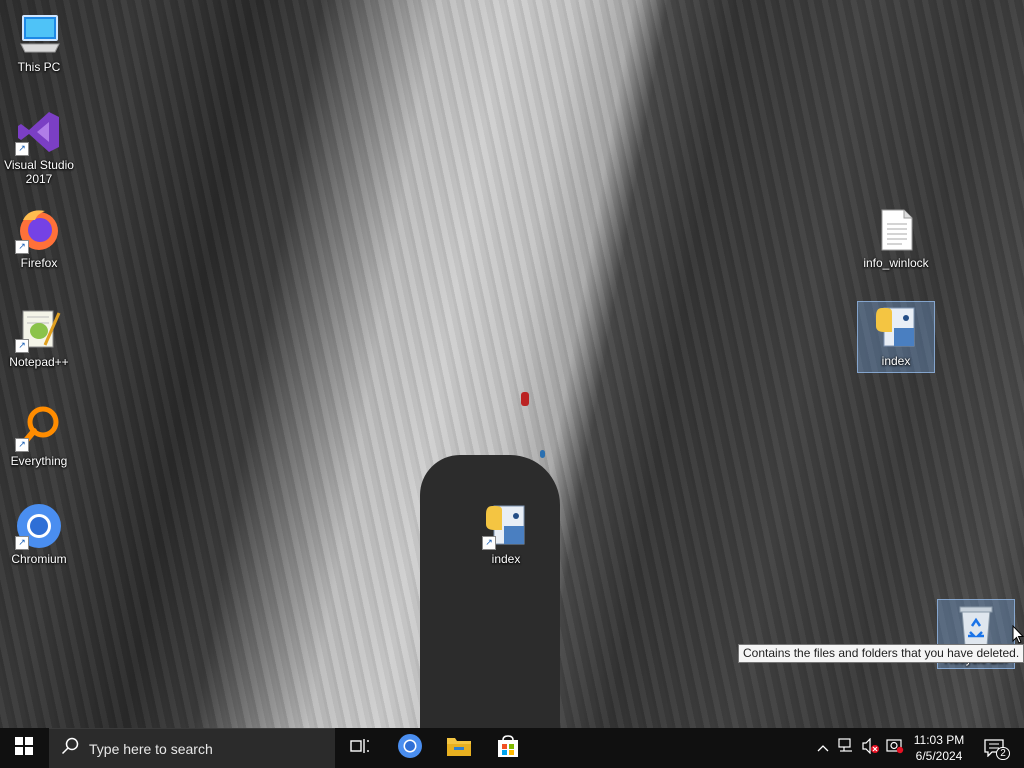 This screenshot has width=1024, height=768. I want to click on clock-date: 6/5/2024, so click(939, 756).